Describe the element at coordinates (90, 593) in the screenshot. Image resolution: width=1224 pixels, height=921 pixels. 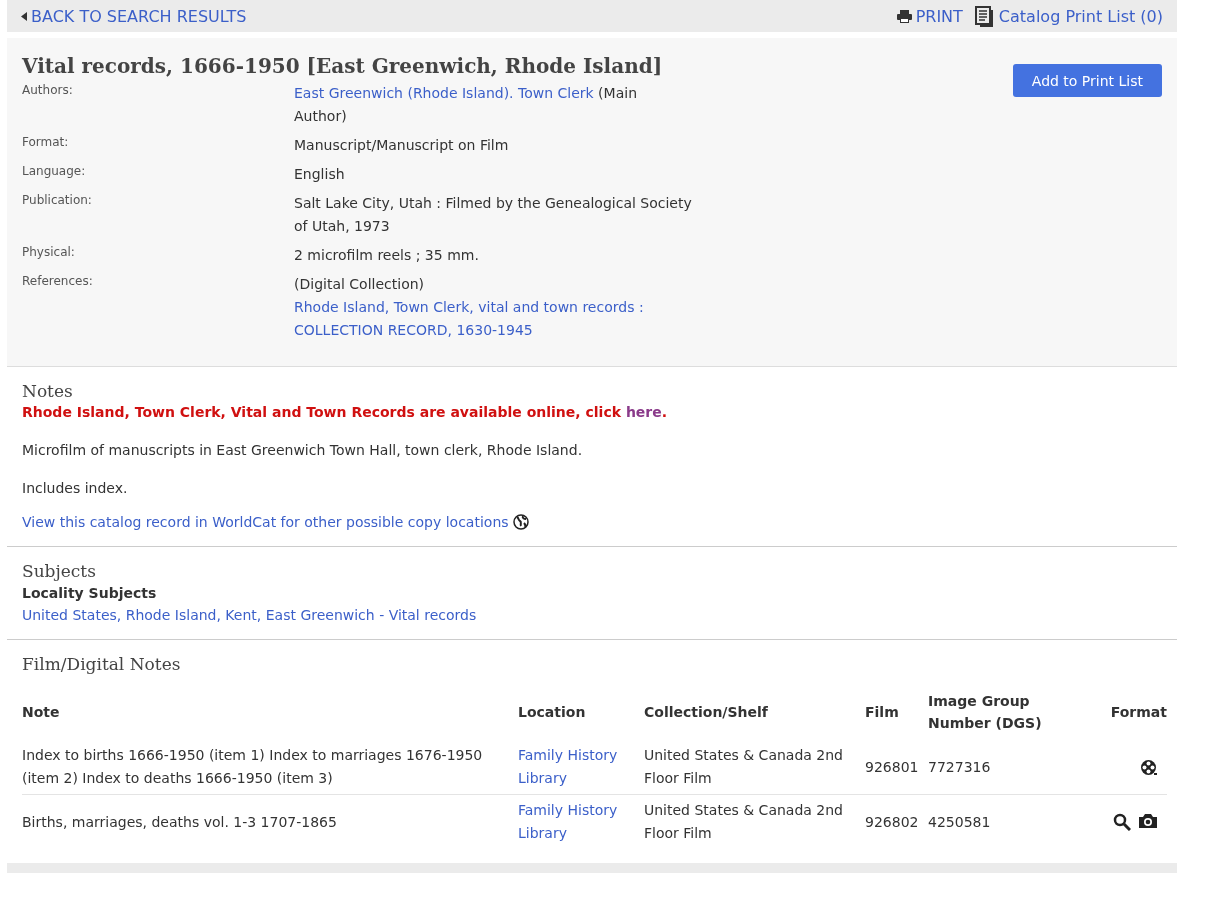
I see `subsection-heading: Locality Subjects` at that location.